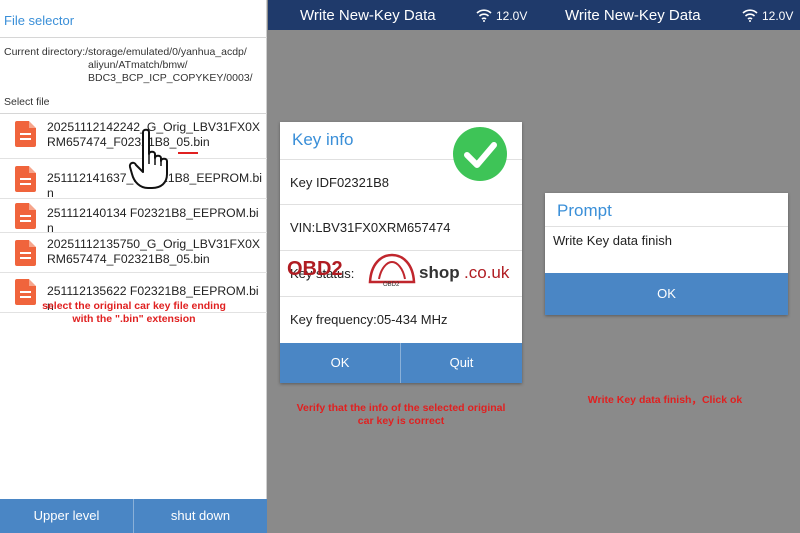  Describe the element at coordinates (391, 285) in the screenshot. I see `watermark-badge: OBD2` at that location.